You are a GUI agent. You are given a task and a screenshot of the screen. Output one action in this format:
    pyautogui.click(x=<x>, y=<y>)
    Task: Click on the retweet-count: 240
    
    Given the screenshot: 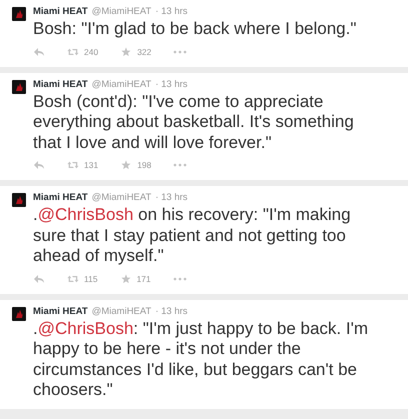 What is the action you would take?
    pyautogui.click(x=91, y=51)
    